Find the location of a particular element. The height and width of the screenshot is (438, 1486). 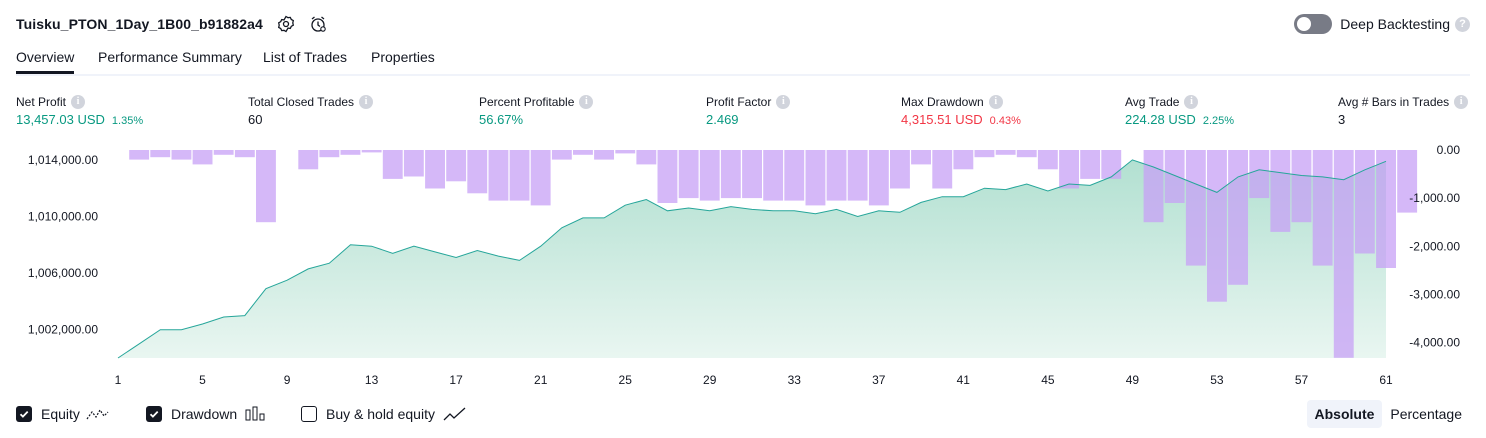

absolute-button: Absolute is located at coordinates (1344, 414).